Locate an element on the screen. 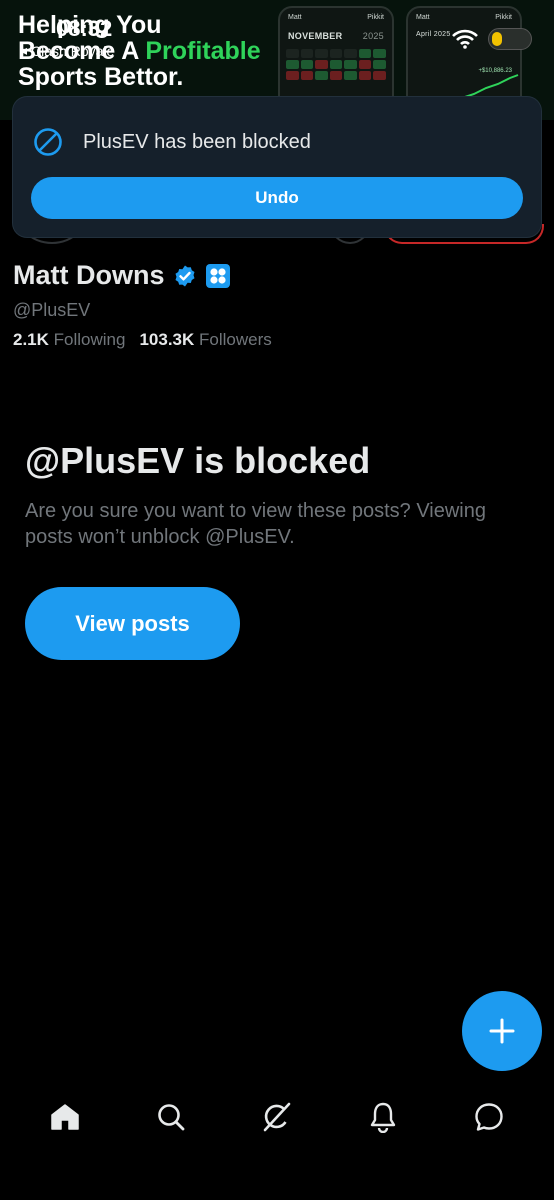 This screenshot has height=1200, width=554. affiliate-badge-icon is located at coordinates (218, 276).